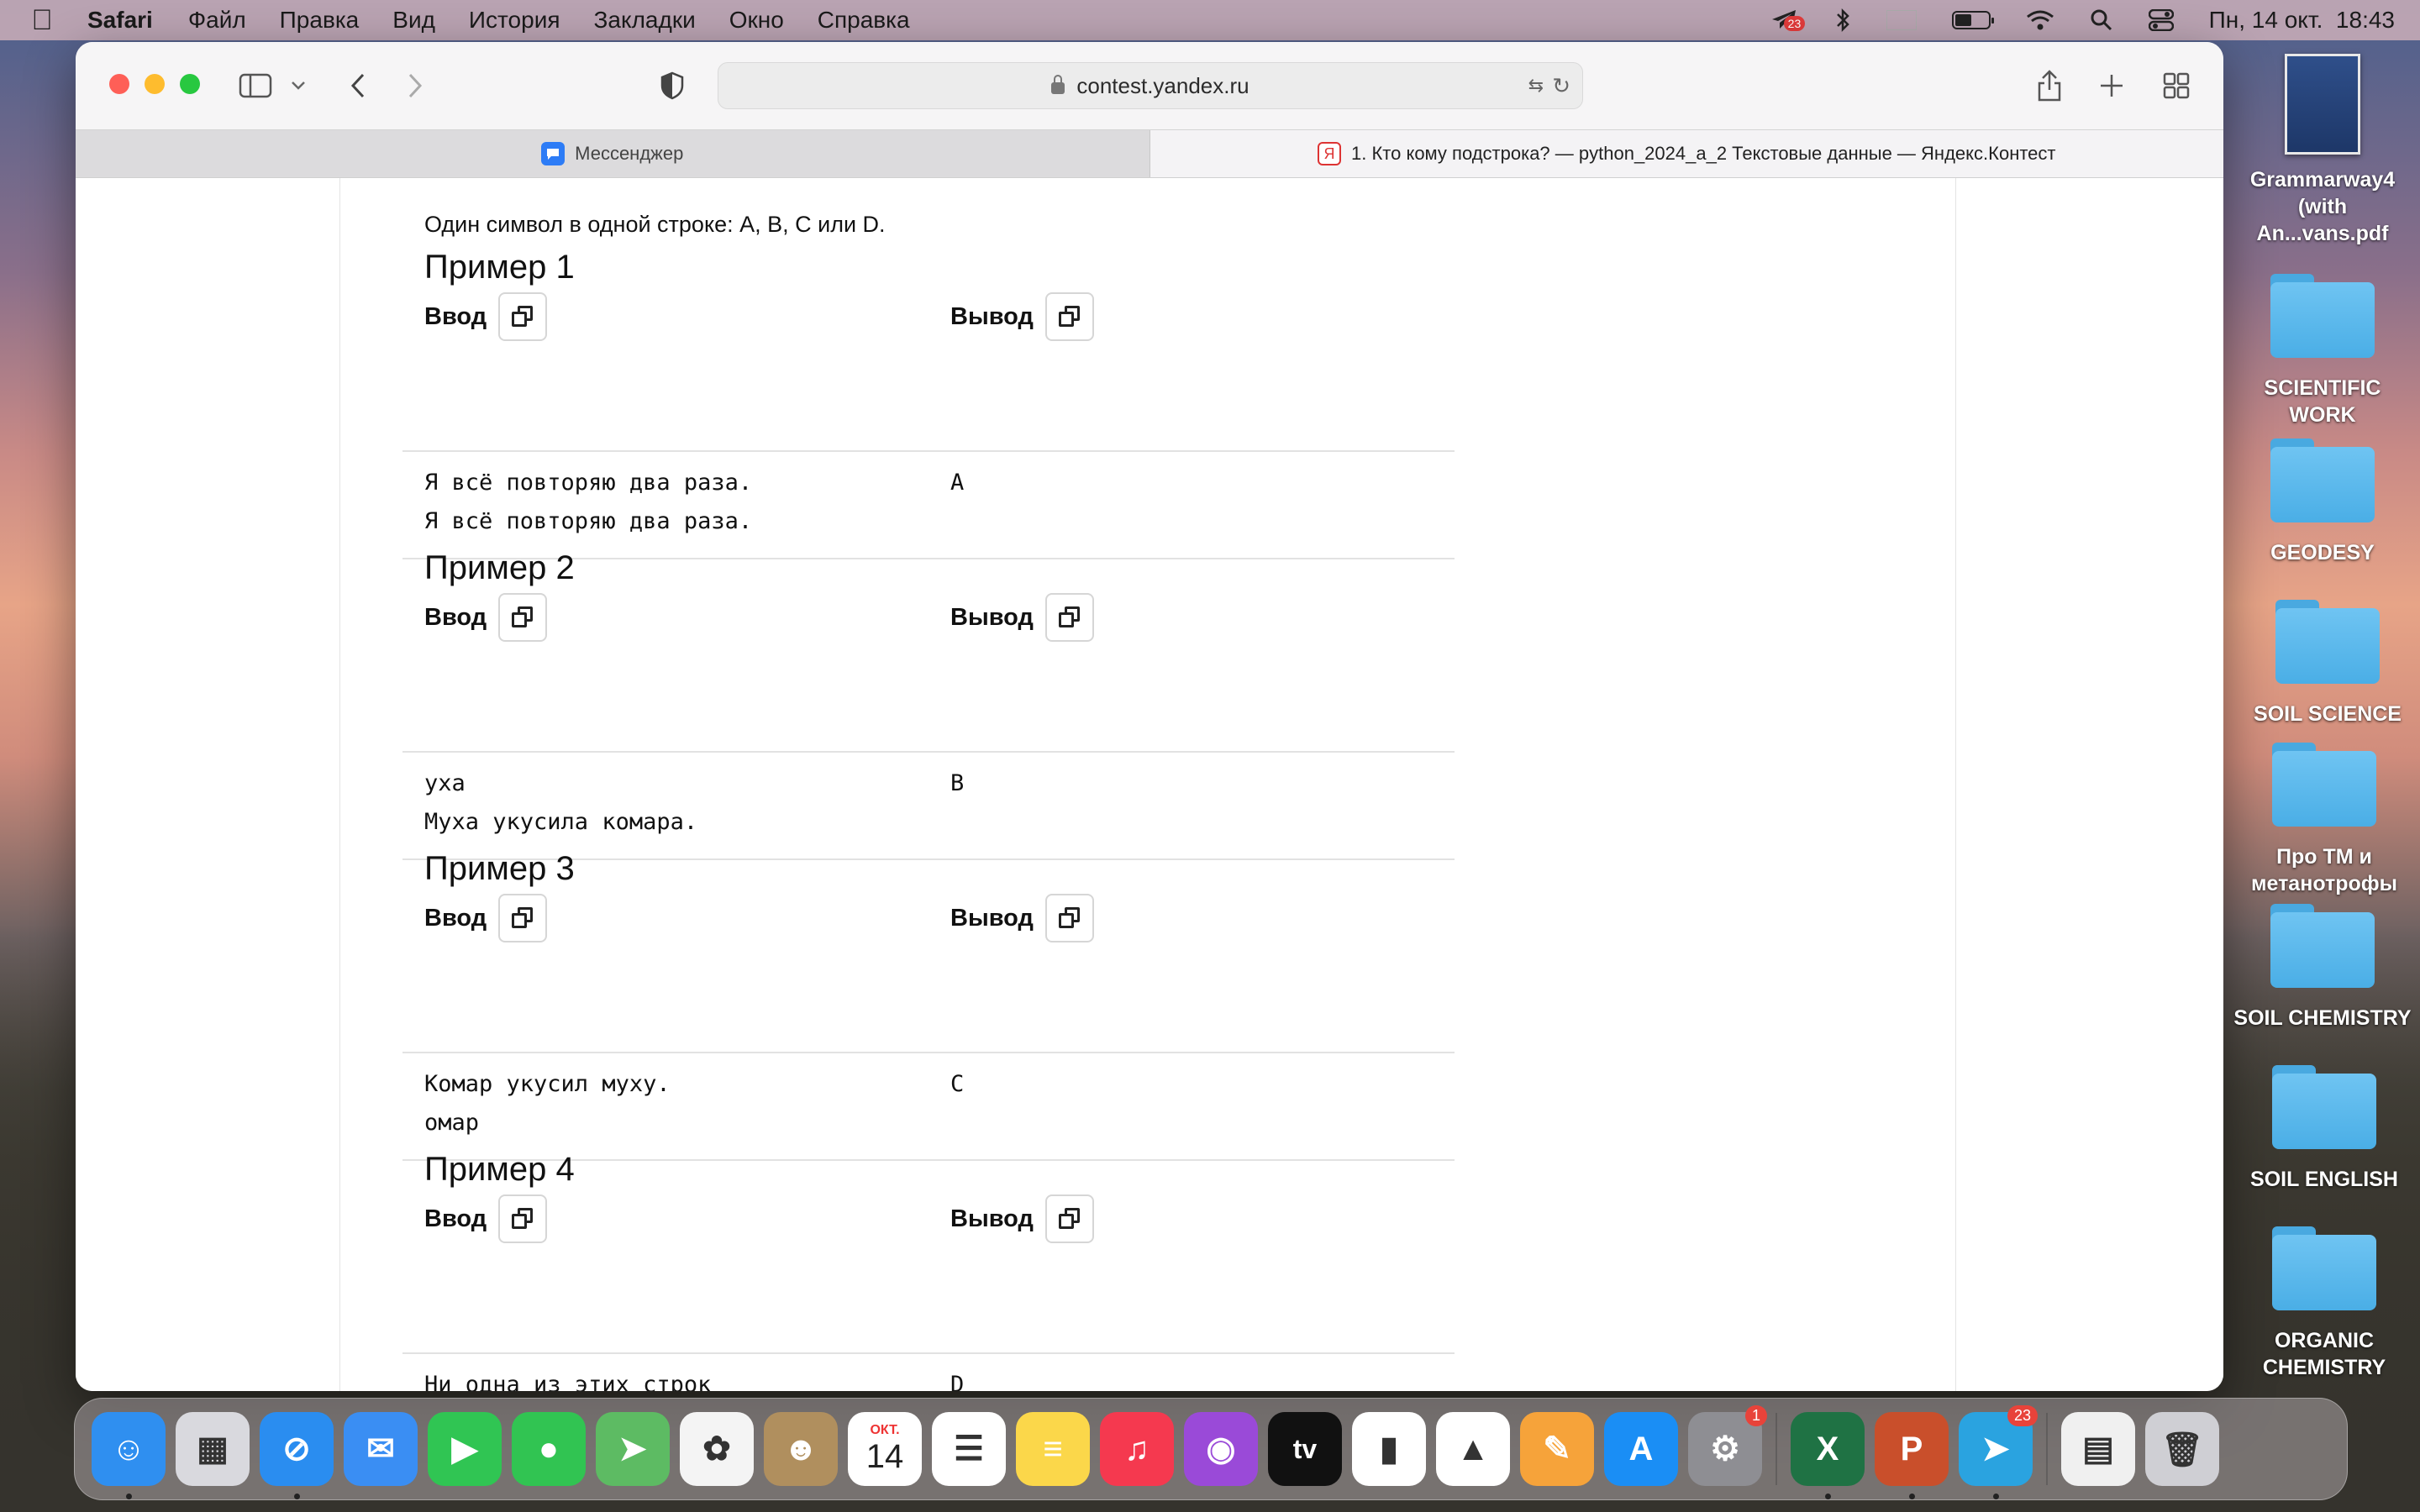 The width and height of the screenshot is (2420, 1512). Describe the element at coordinates (1902, 20) in the screenshot. I see `input-source-flag-icon` at that location.